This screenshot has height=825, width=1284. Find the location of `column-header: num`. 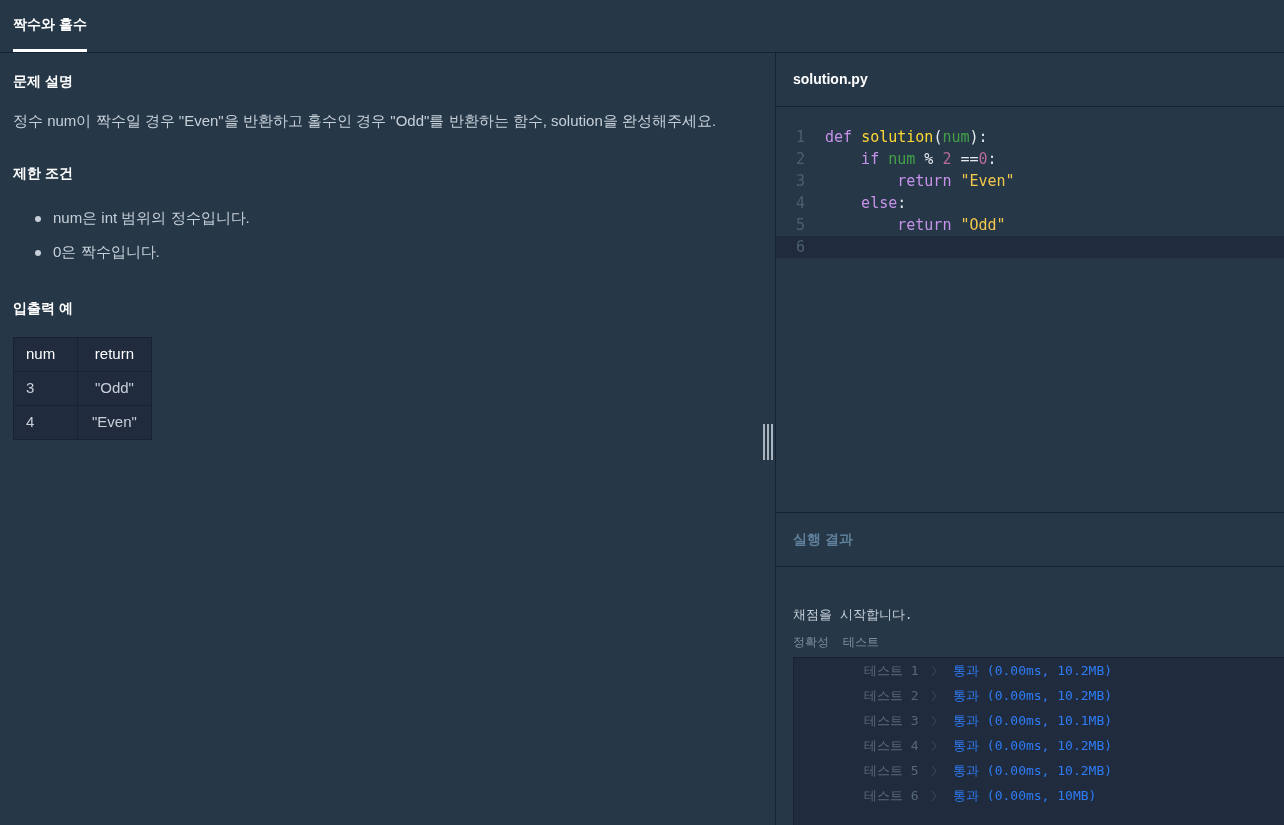

column-header: num is located at coordinates (45, 354).